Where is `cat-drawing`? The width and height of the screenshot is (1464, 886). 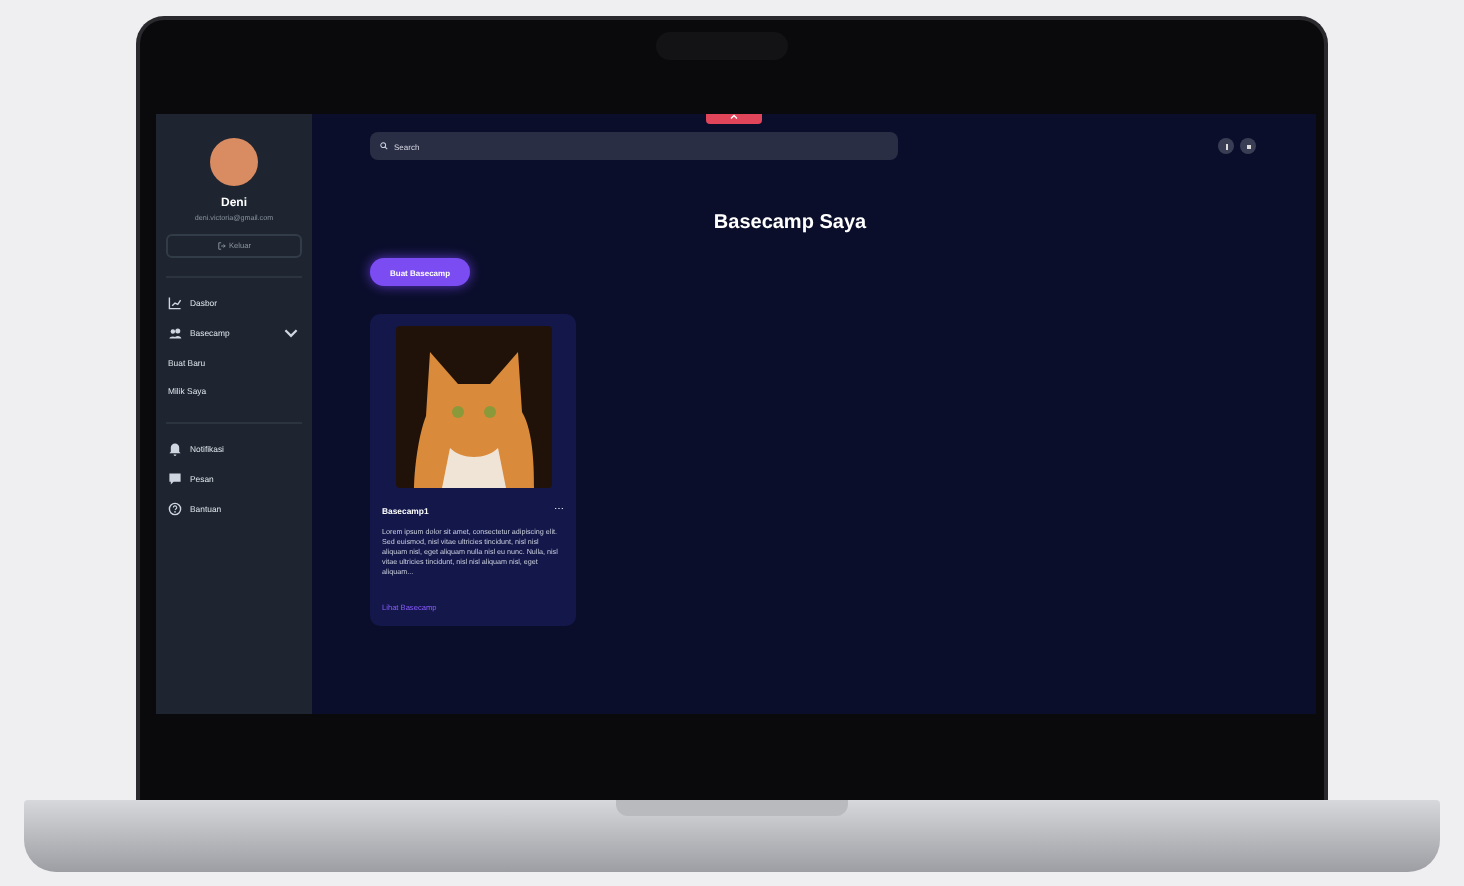
cat-drawing is located at coordinates (473, 418).